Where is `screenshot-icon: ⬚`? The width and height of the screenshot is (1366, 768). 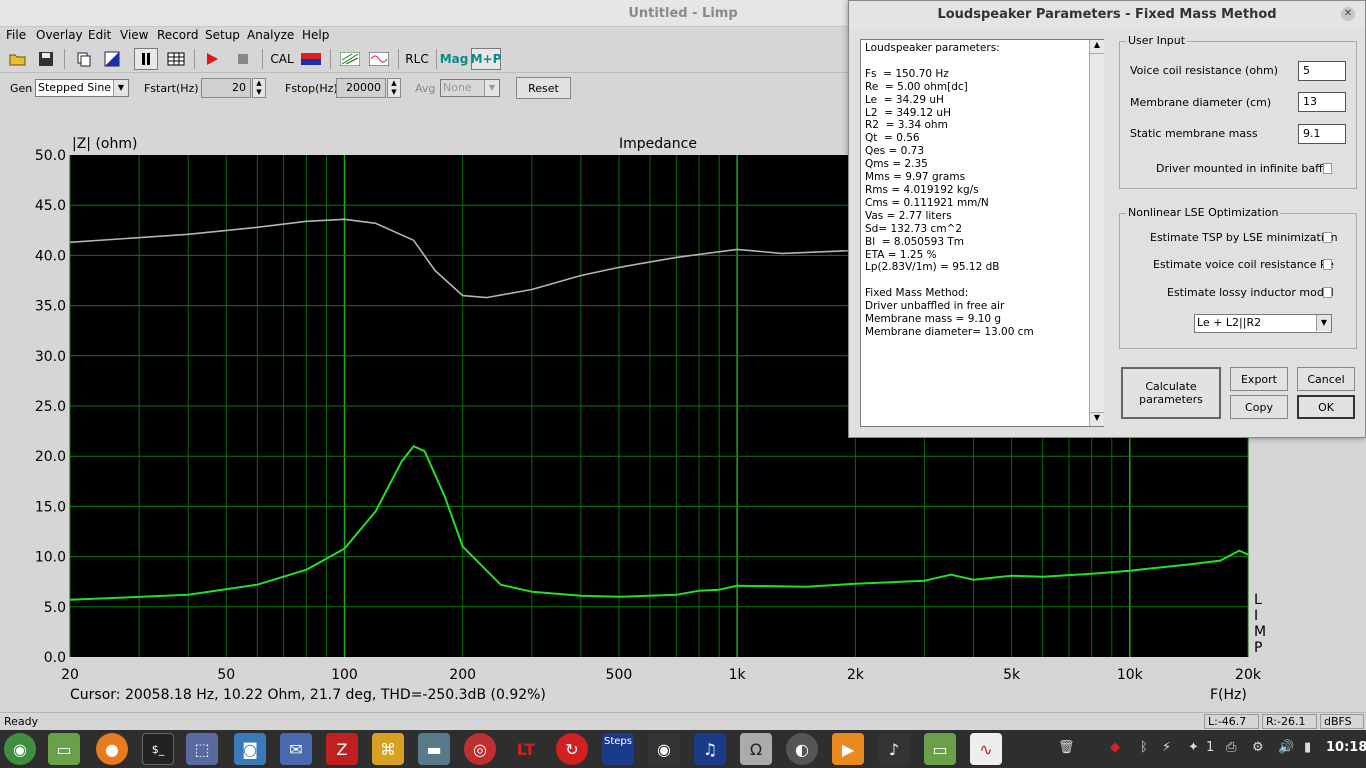
screenshot-icon: ⬚ is located at coordinates (202, 749).